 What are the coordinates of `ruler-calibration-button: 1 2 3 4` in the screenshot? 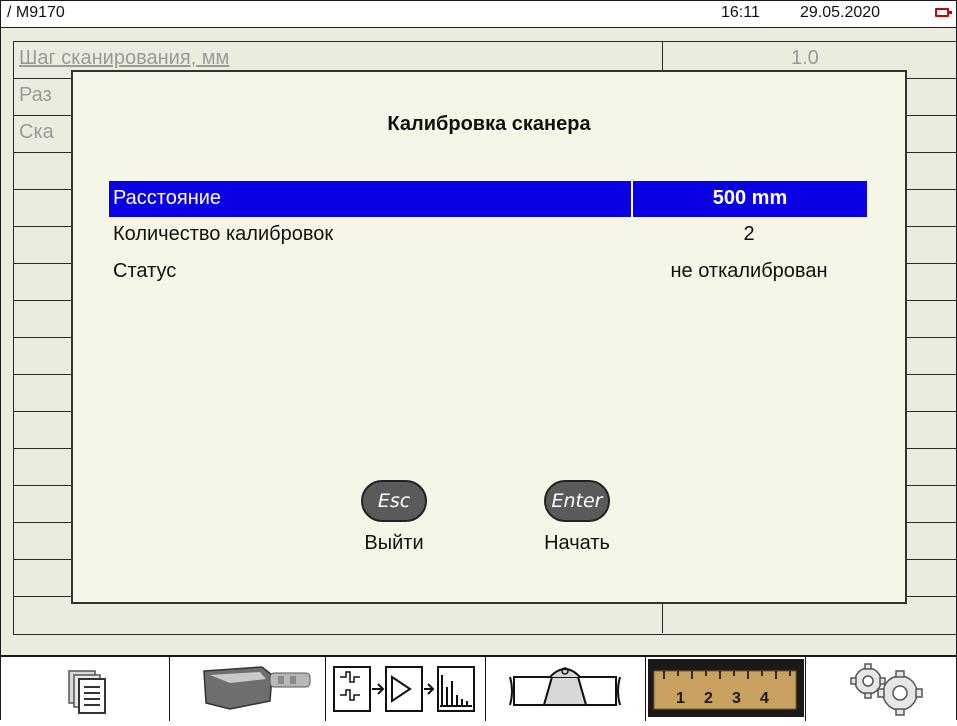 It's located at (725, 689).